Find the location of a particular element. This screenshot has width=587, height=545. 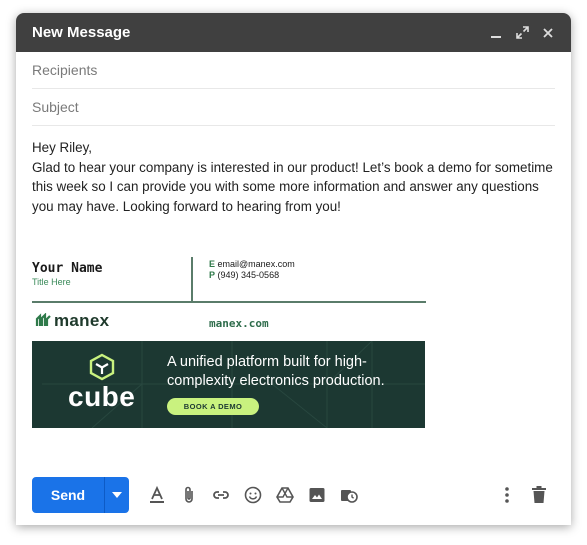

compose-titlebar: New Message is located at coordinates (293, 32).